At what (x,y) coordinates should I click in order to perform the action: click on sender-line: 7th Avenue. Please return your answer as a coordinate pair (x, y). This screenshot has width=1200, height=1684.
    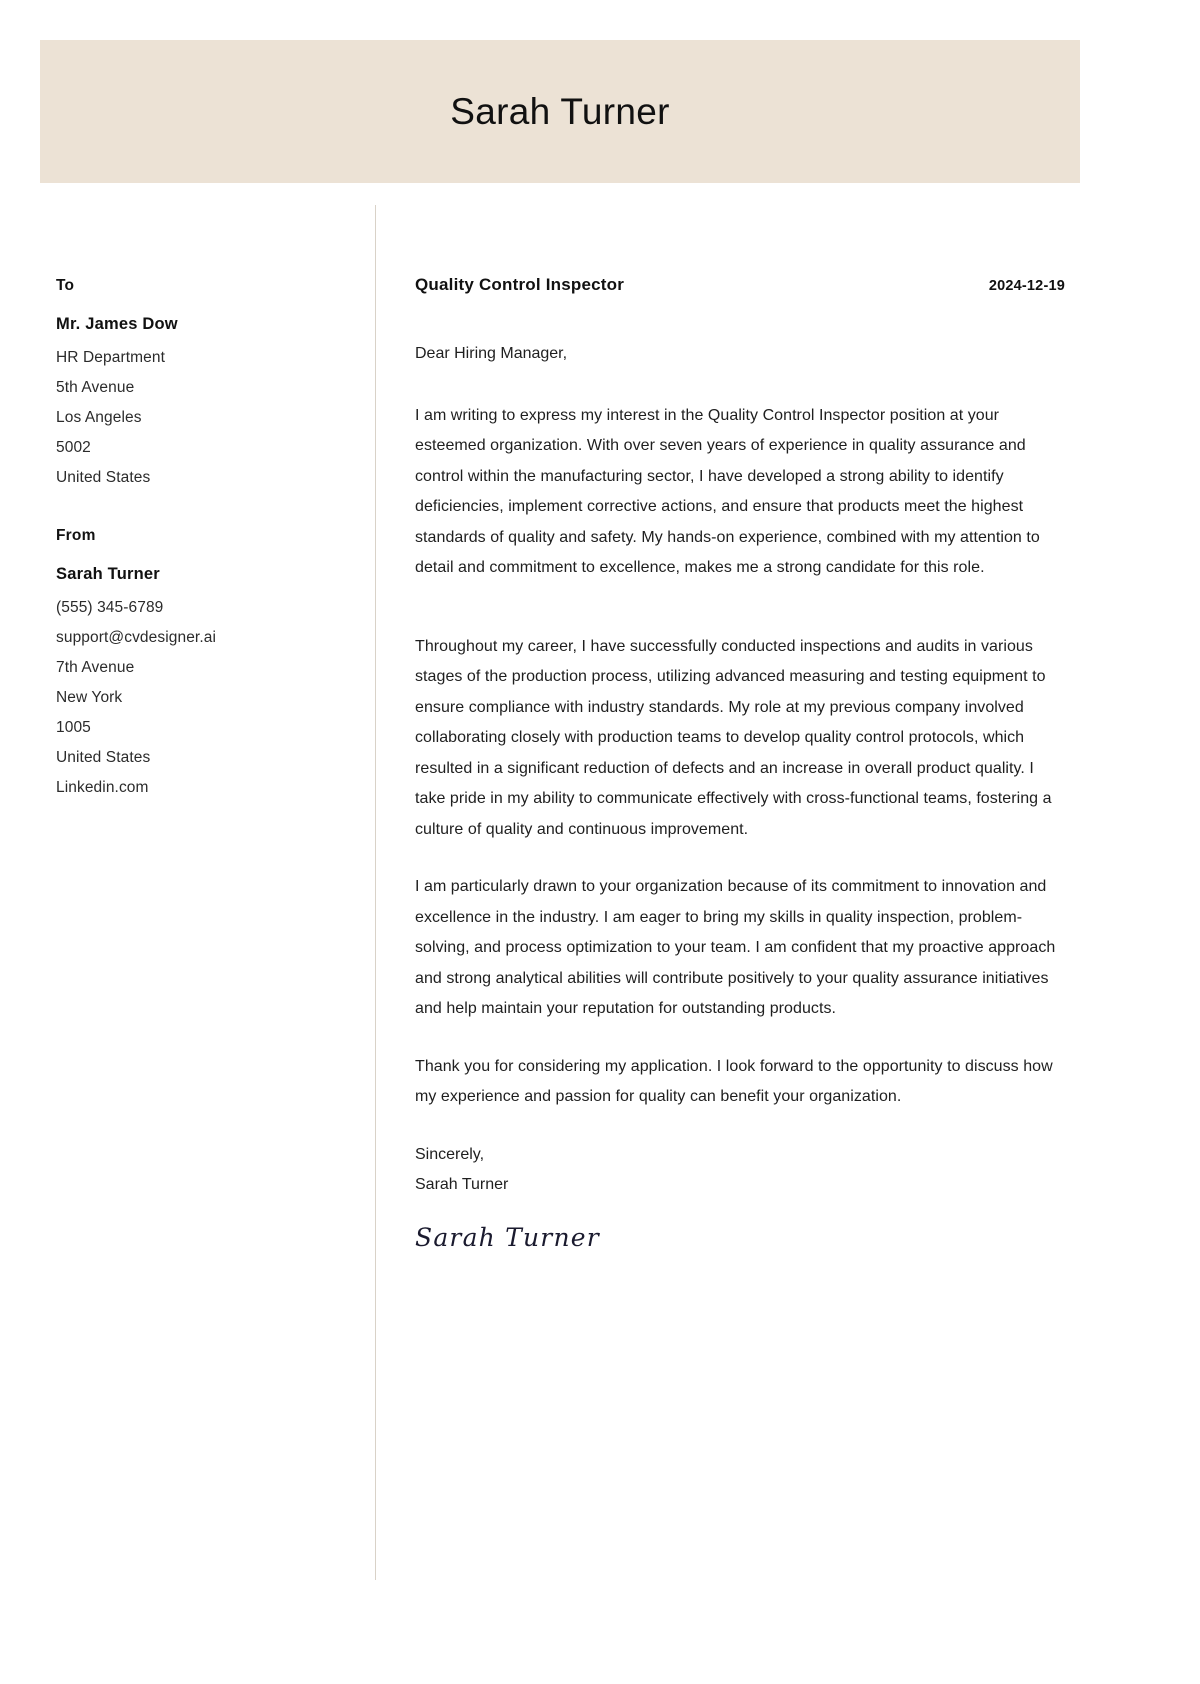
    Looking at the image, I should click on (95, 667).